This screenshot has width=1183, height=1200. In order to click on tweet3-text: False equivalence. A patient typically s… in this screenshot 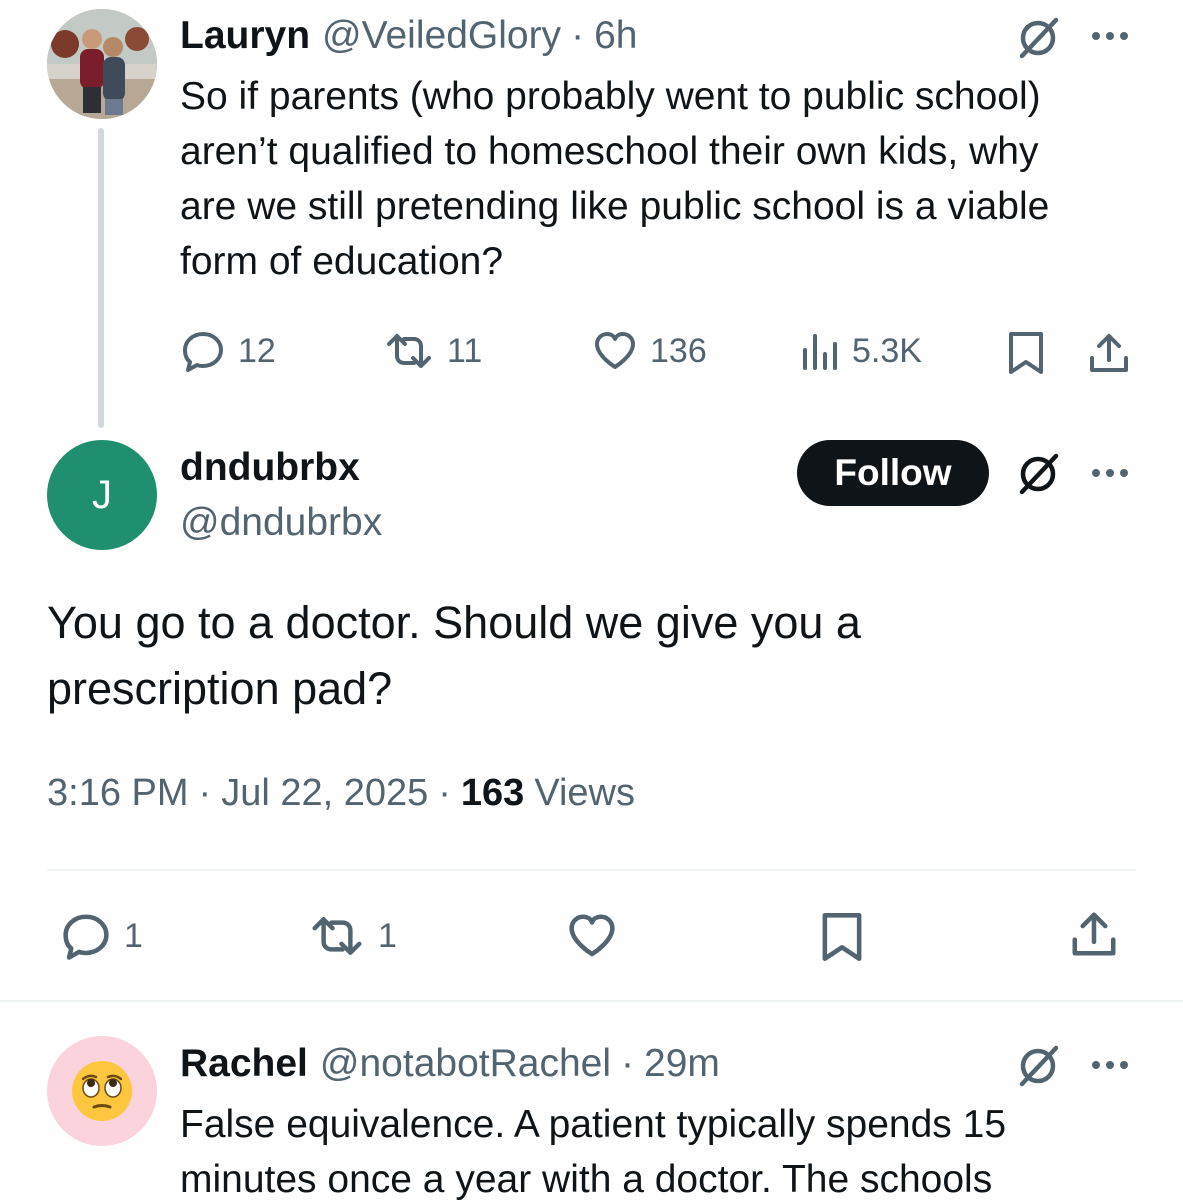, I will do `click(593, 1148)`.